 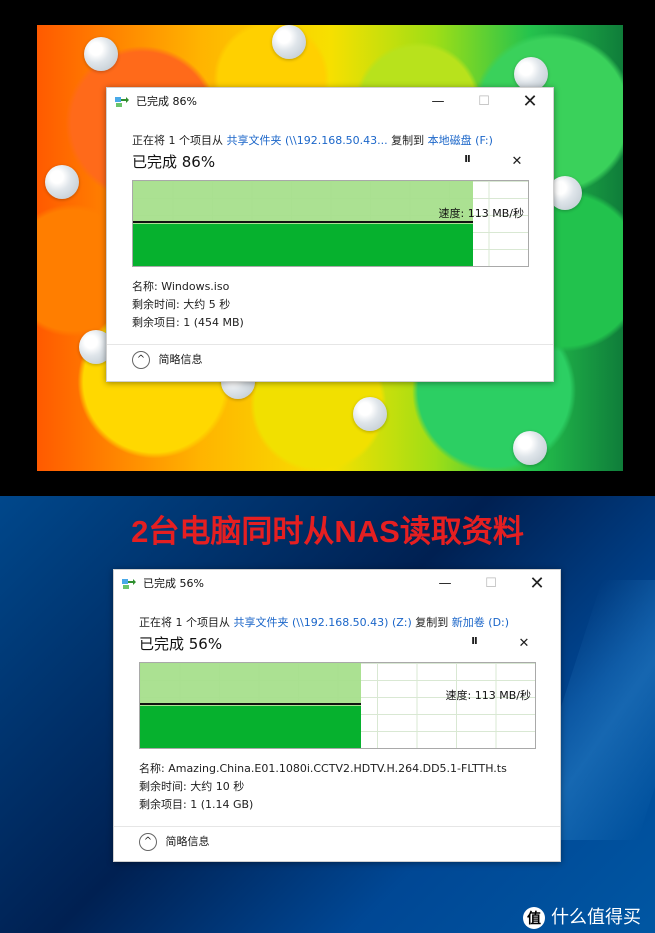 What do you see at coordinates (188, 322) in the screenshot?
I see `remaining-items: 剩余项目: 1 (454 MB)` at bounding box center [188, 322].